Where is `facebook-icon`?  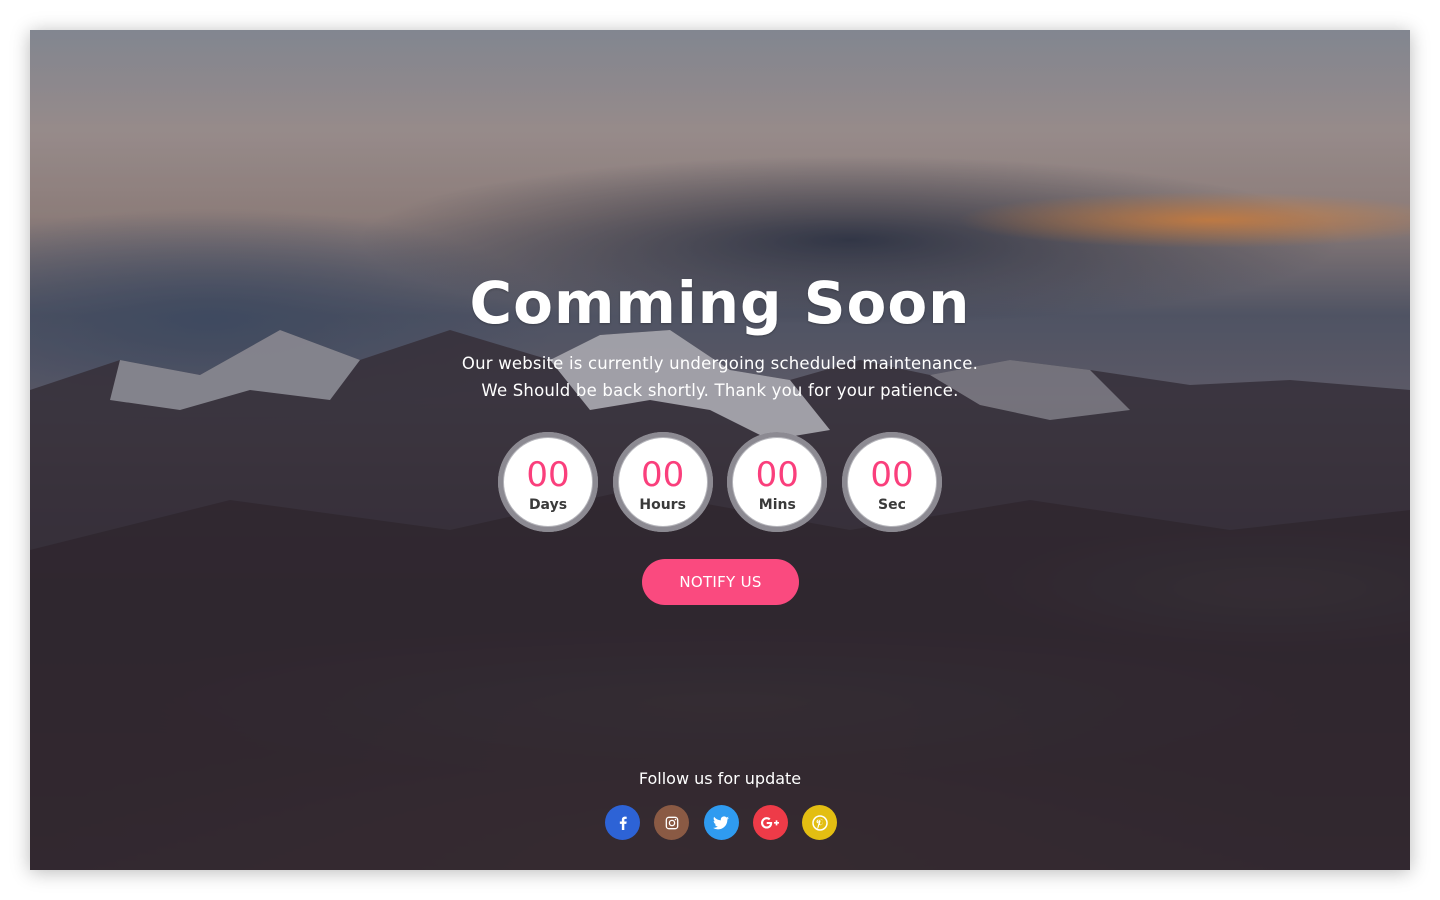 facebook-icon is located at coordinates (623, 823).